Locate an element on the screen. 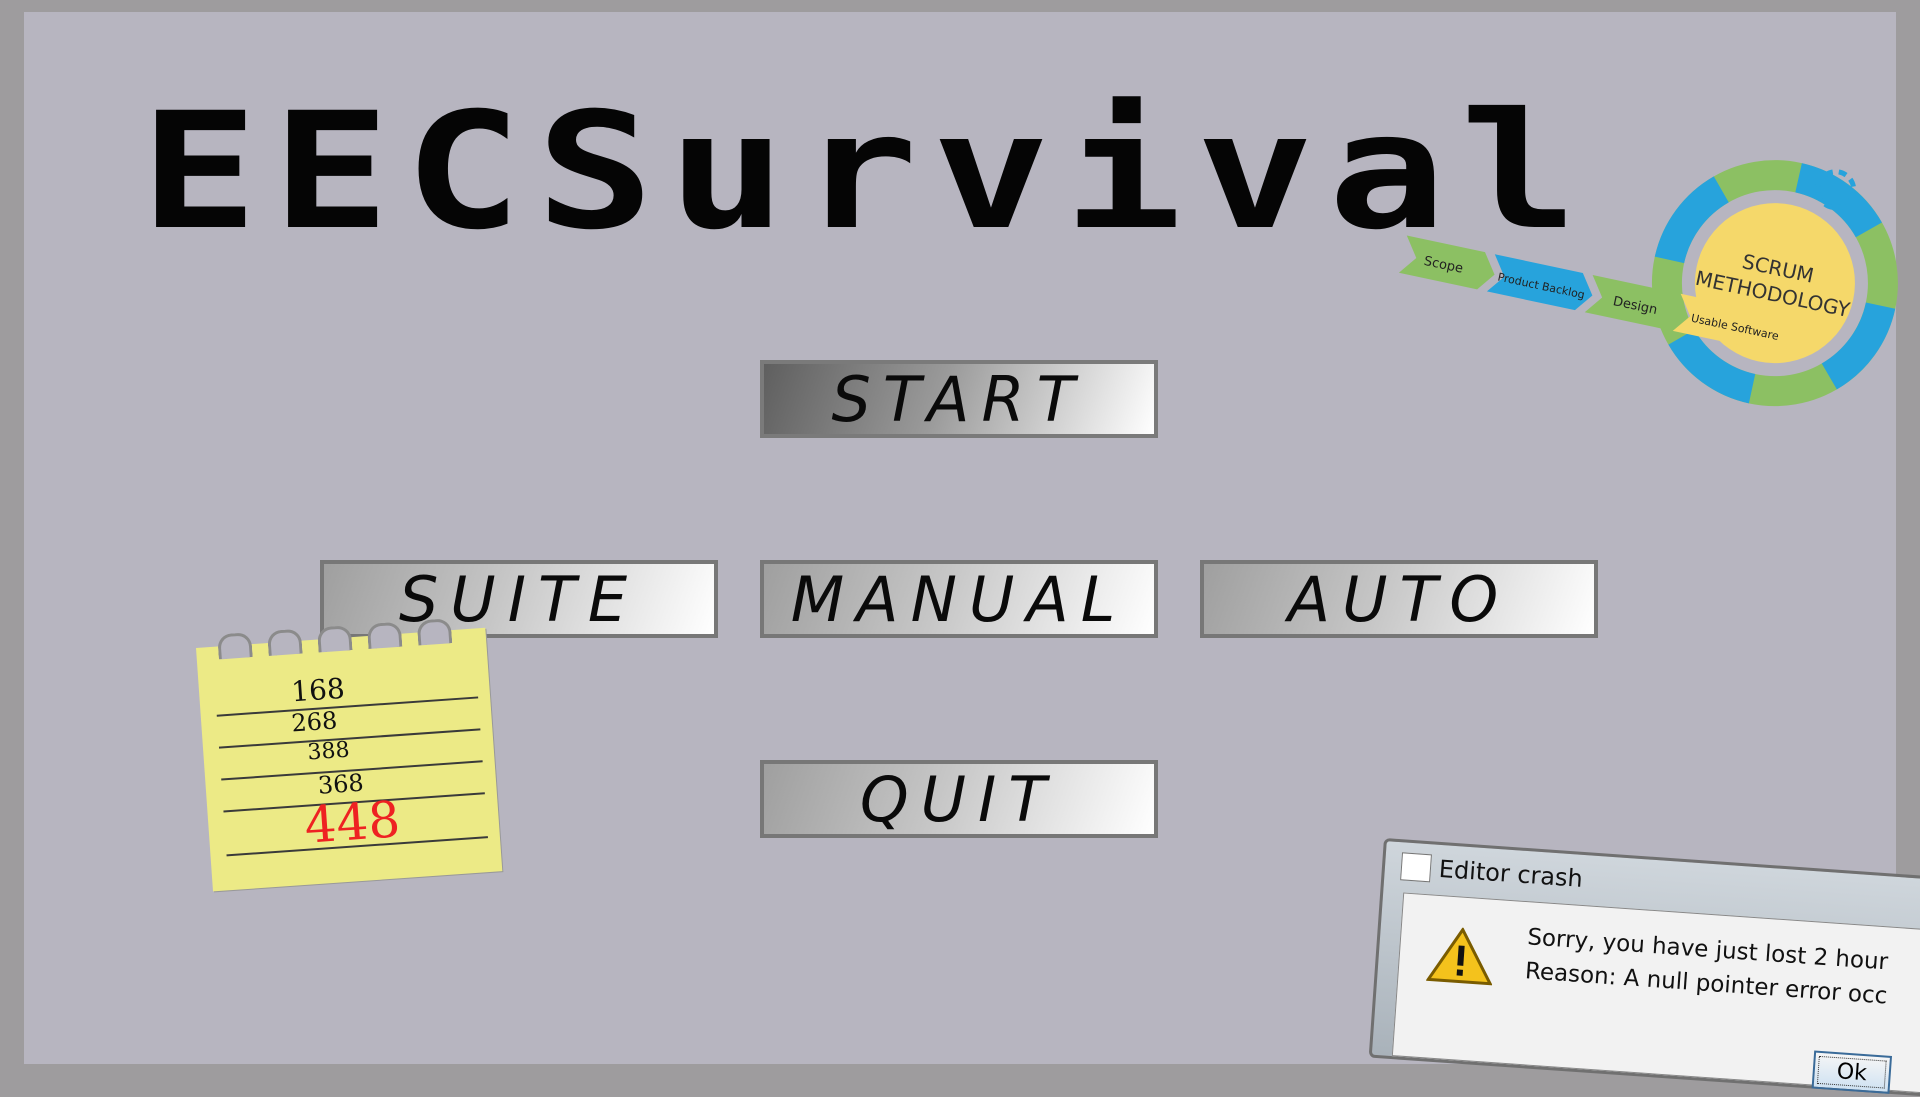  notepad-score: 168 is located at coordinates (318, 690).